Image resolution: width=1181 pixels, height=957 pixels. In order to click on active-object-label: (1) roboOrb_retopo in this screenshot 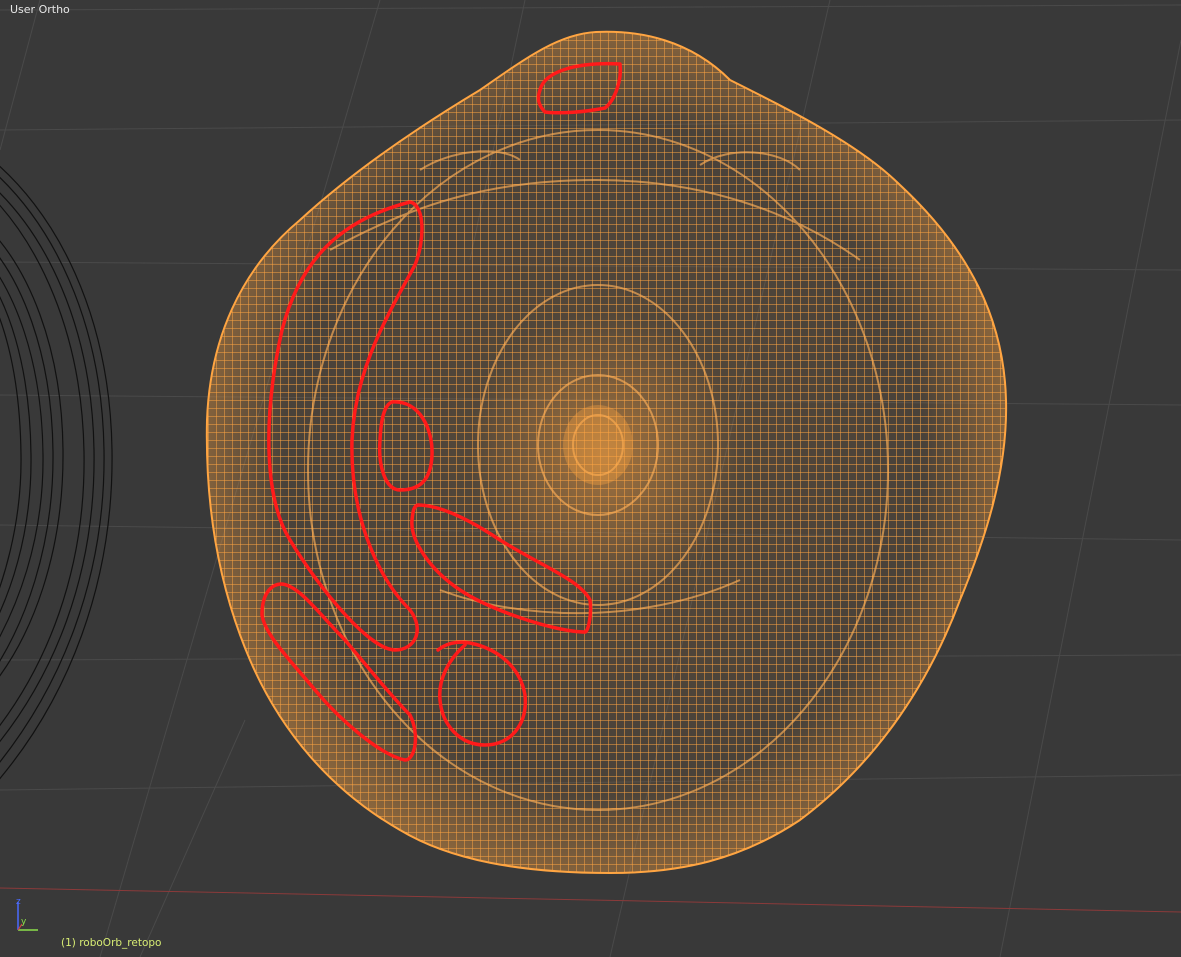, I will do `click(111, 943)`.